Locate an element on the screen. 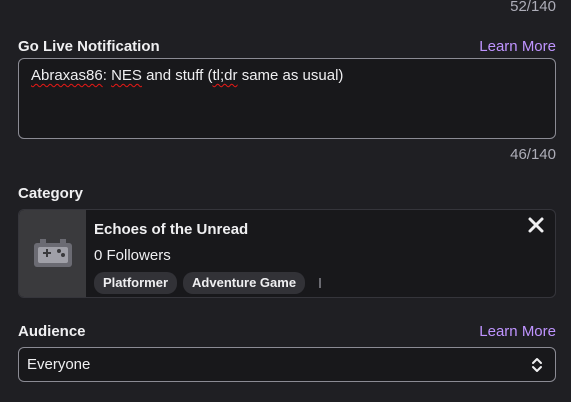 The image size is (571, 402). go-live-notification-label: Go Live Notification is located at coordinates (89, 46).